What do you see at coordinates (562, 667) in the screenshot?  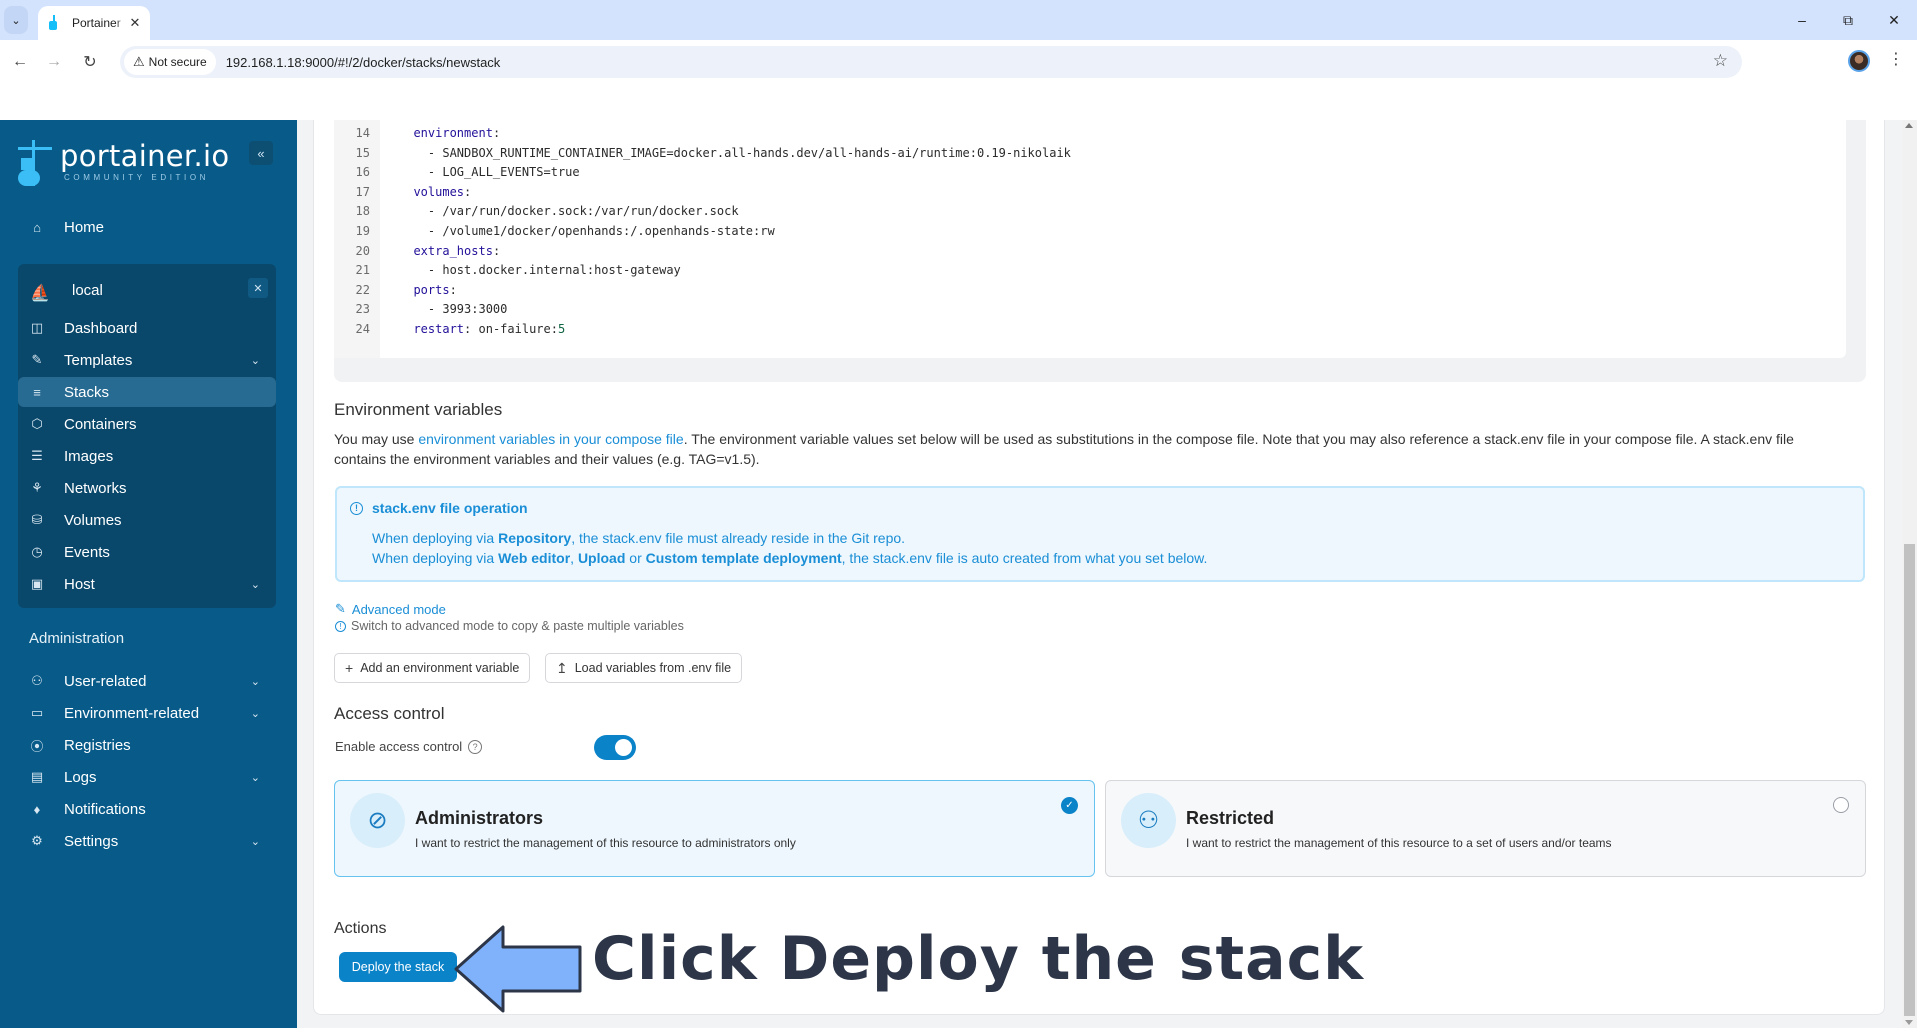 I see `upload-icon: ↥` at bounding box center [562, 667].